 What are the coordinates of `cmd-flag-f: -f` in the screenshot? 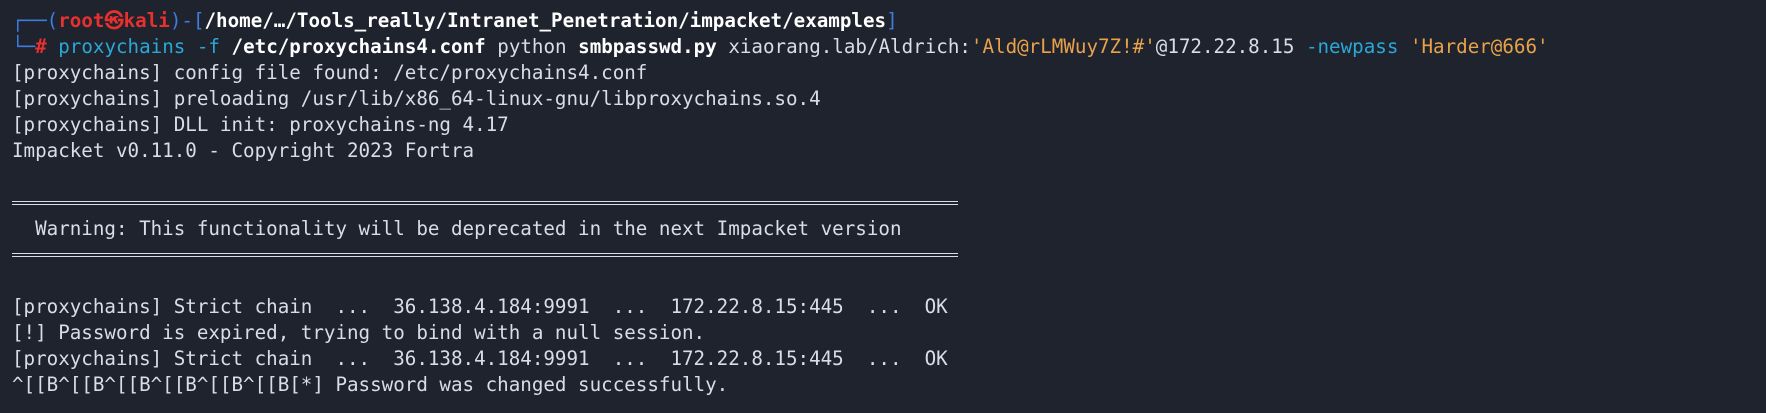 It's located at (208, 46).